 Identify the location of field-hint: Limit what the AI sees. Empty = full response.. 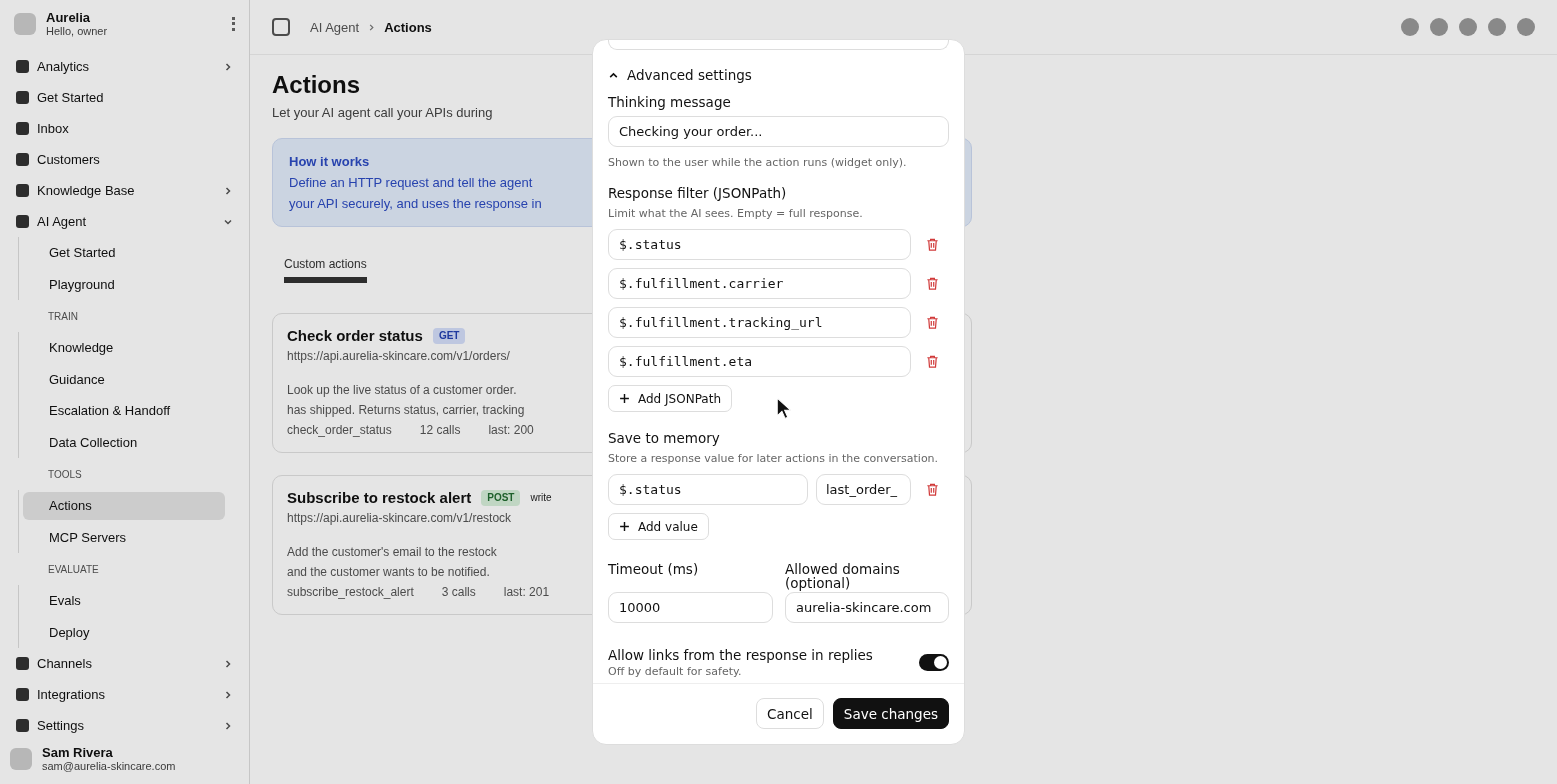
(735, 213).